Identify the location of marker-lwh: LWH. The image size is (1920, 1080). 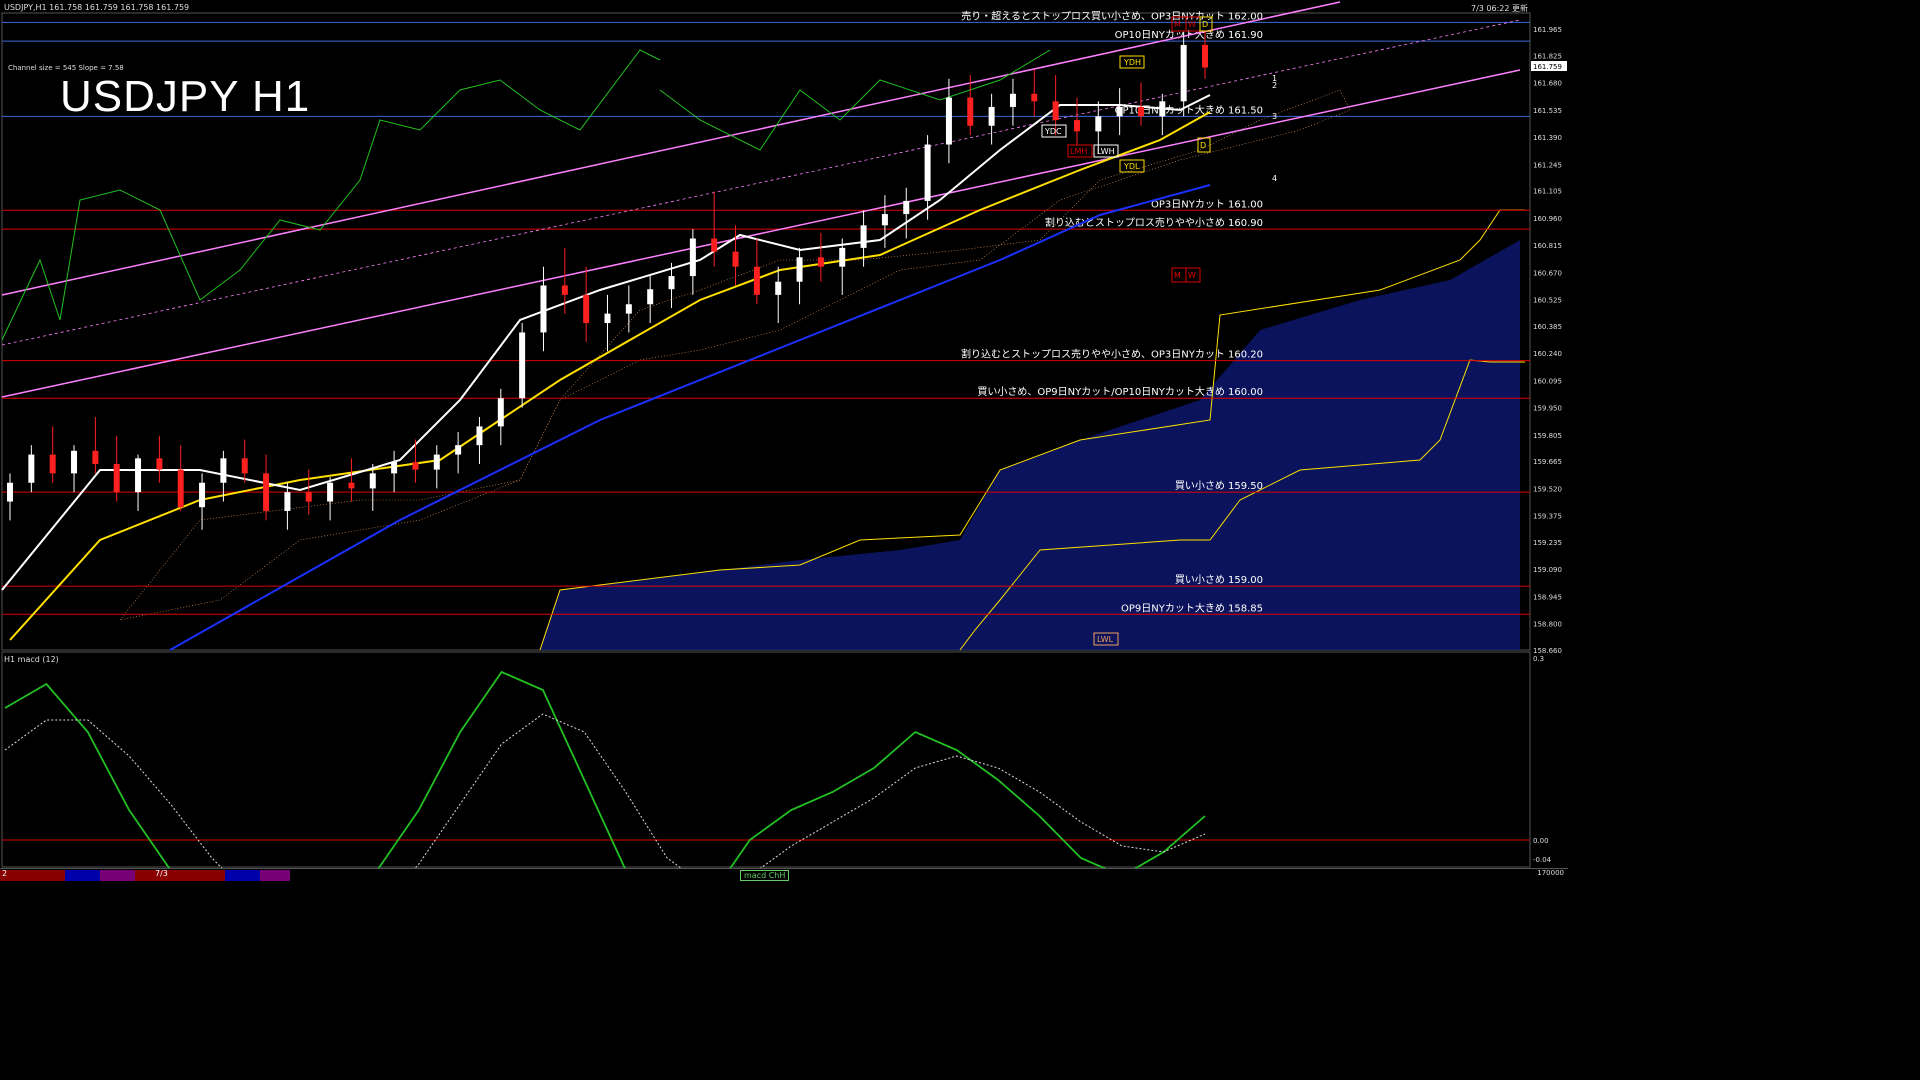
(1106, 151).